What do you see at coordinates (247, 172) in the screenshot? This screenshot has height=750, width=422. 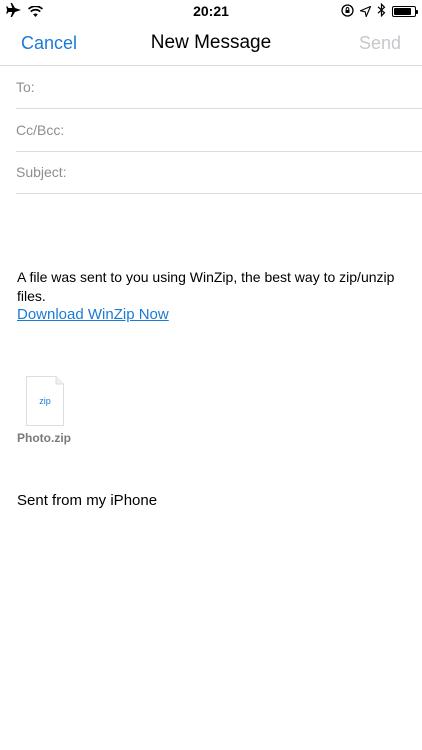 I see `subject-input` at bounding box center [247, 172].